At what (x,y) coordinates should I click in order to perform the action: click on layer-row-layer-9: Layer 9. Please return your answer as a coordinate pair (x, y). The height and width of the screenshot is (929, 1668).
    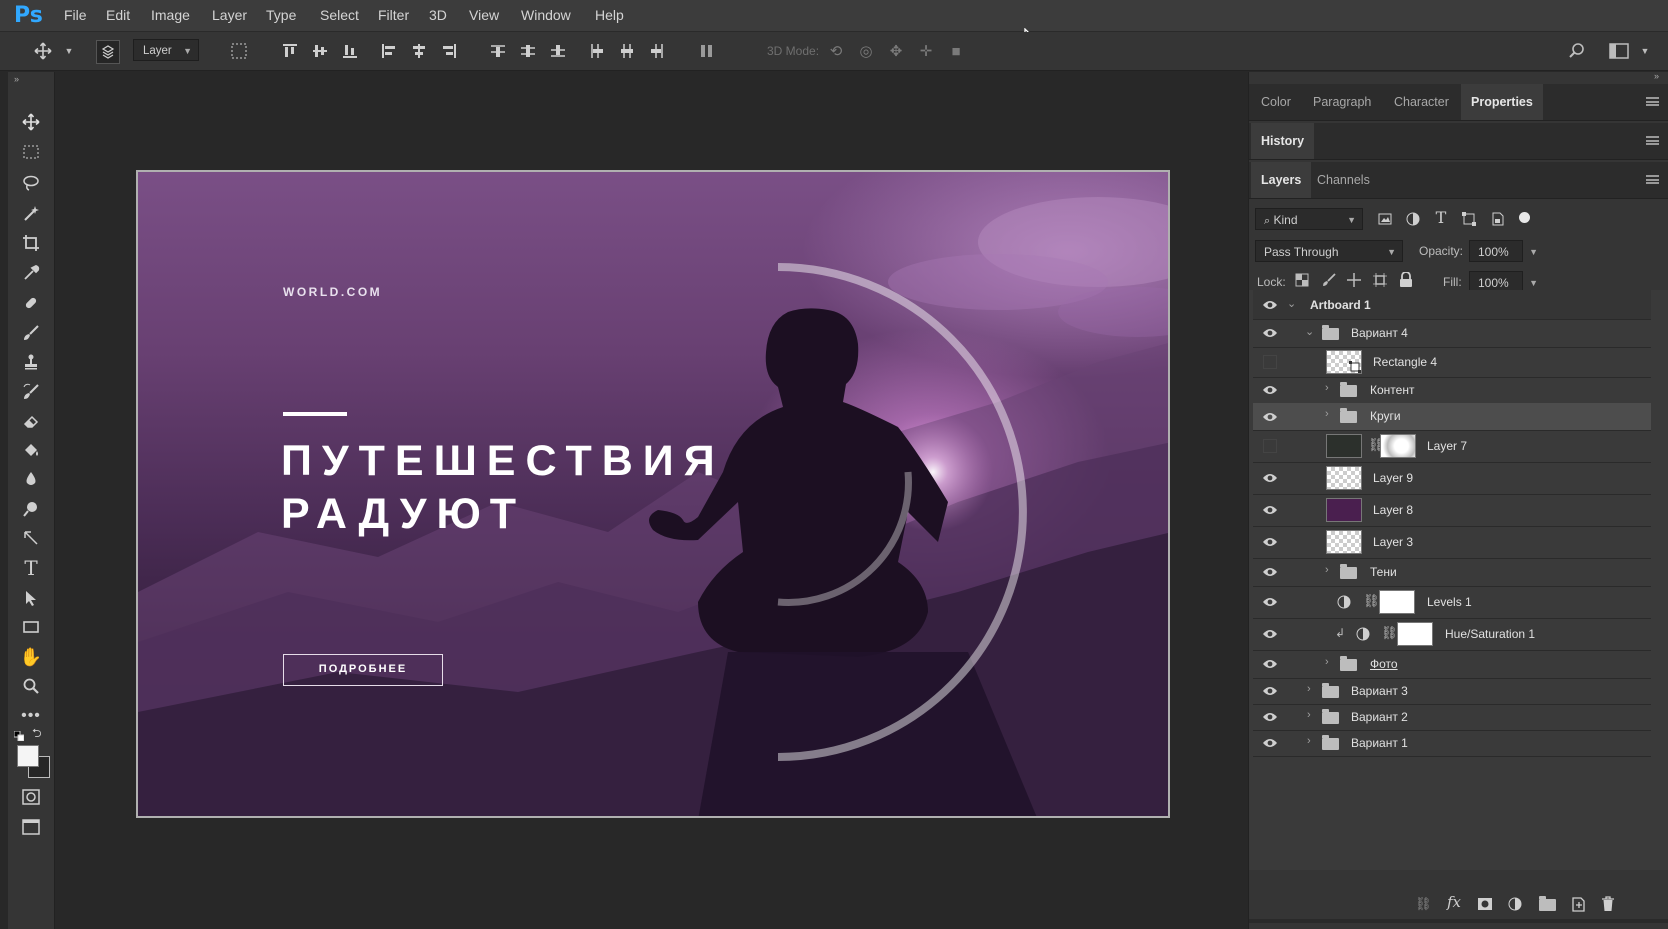
    Looking at the image, I should click on (1452, 478).